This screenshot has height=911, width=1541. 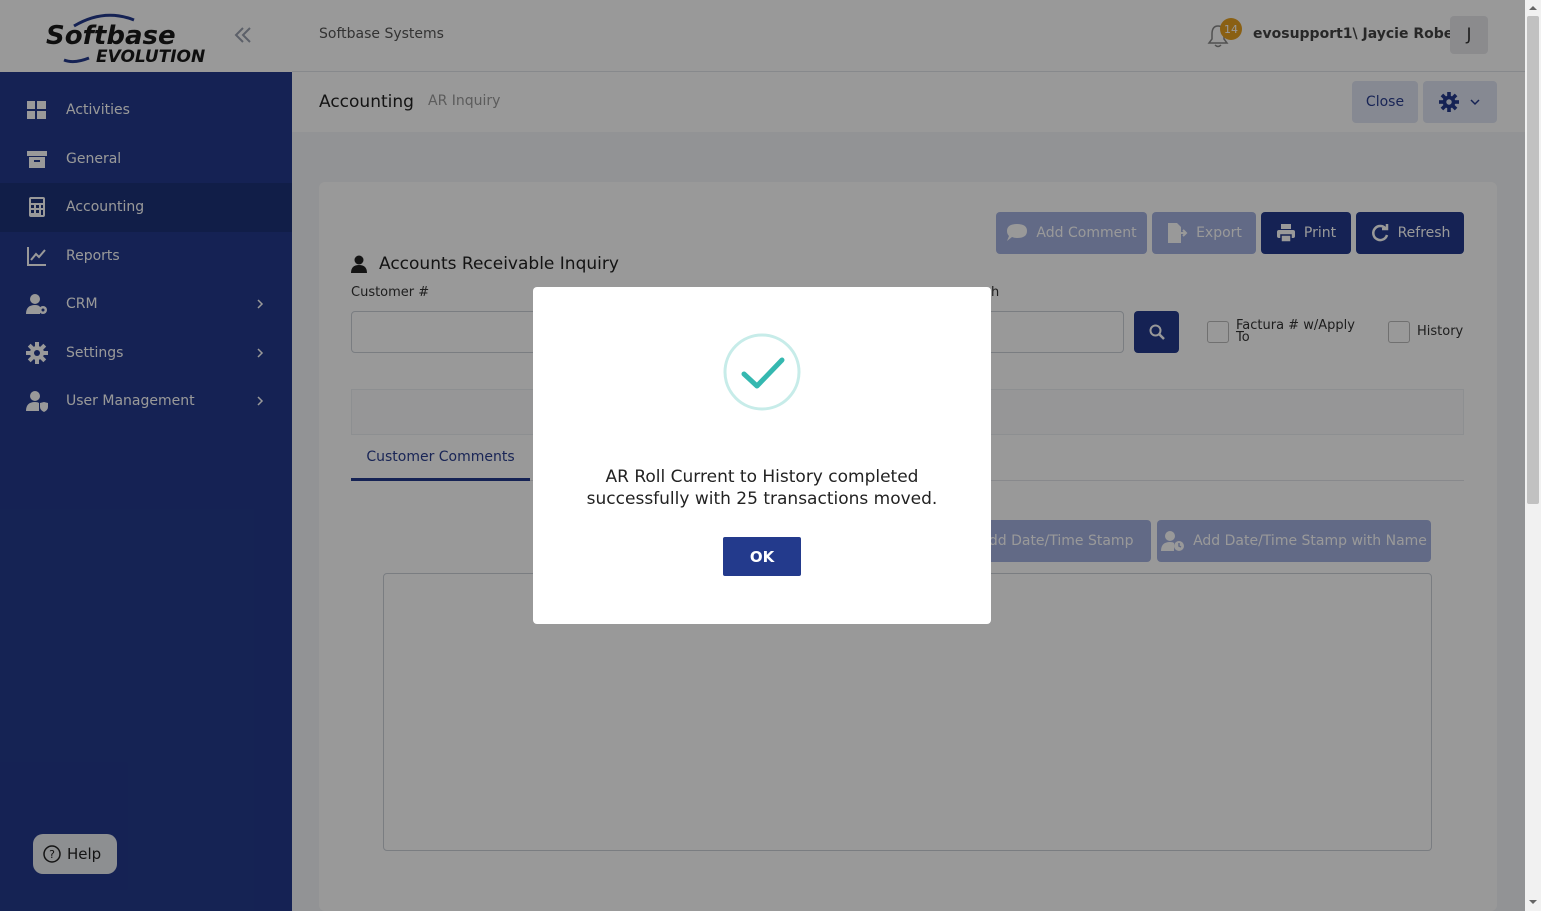 What do you see at coordinates (1533, 902) in the screenshot?
I see `scroll-down-arrow-icon` at bounding box center [1533, 902].